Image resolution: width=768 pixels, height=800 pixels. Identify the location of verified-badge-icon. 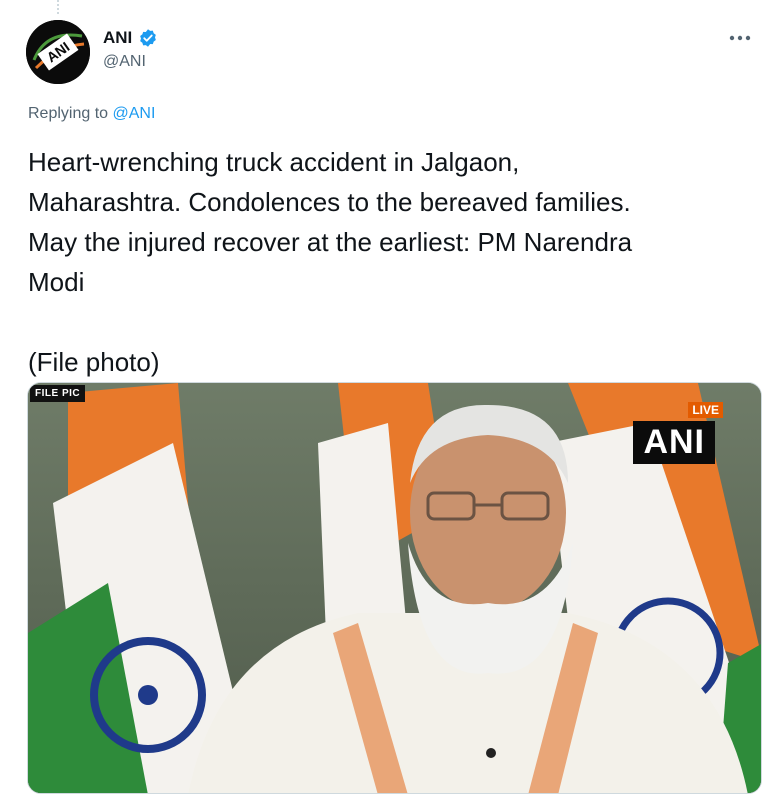
(148, 38).